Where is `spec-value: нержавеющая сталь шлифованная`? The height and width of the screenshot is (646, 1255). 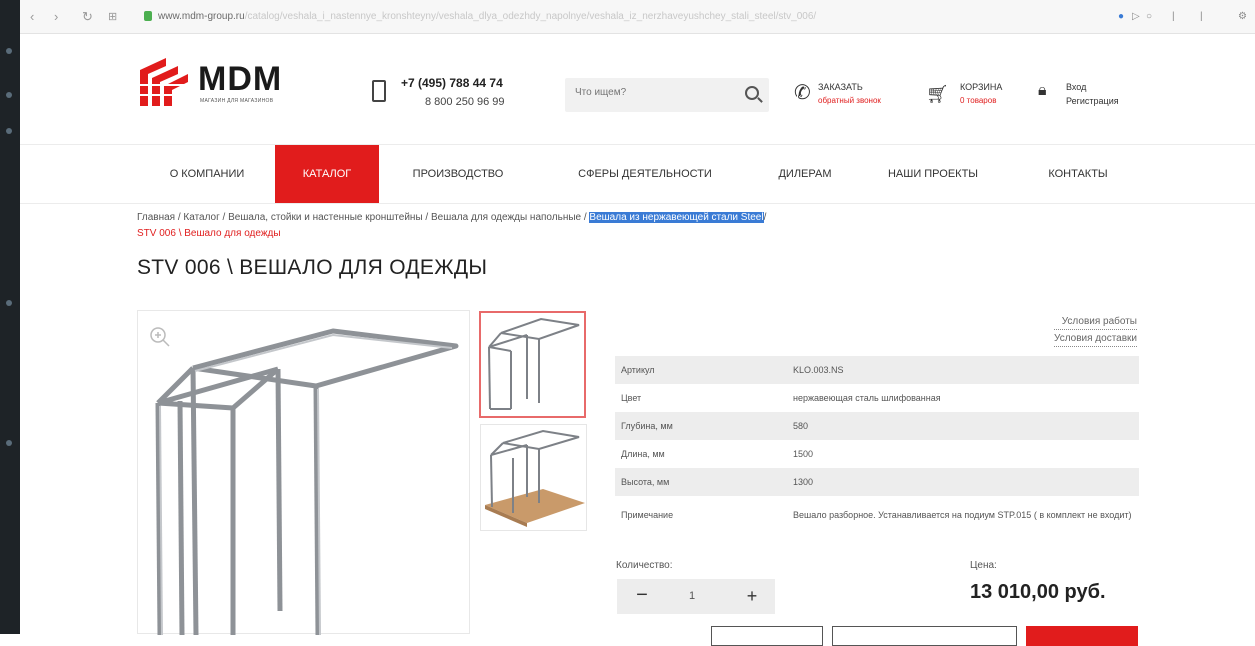
spec-value: нержавеющая сталь шлифованная is located at coordinates (867, 398).